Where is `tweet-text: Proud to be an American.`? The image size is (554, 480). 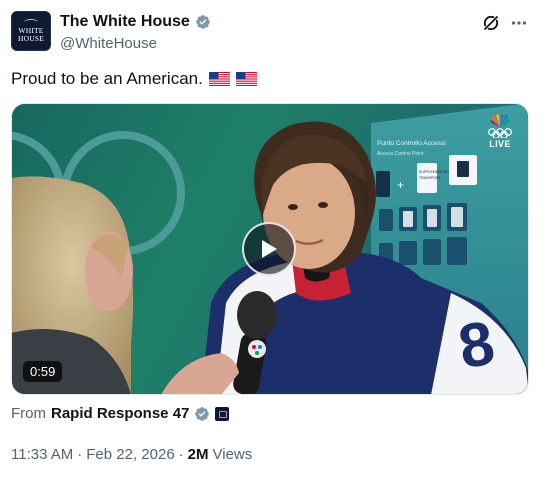 tweet-text: Proud to be an American. is located at coordinates (107, 78).